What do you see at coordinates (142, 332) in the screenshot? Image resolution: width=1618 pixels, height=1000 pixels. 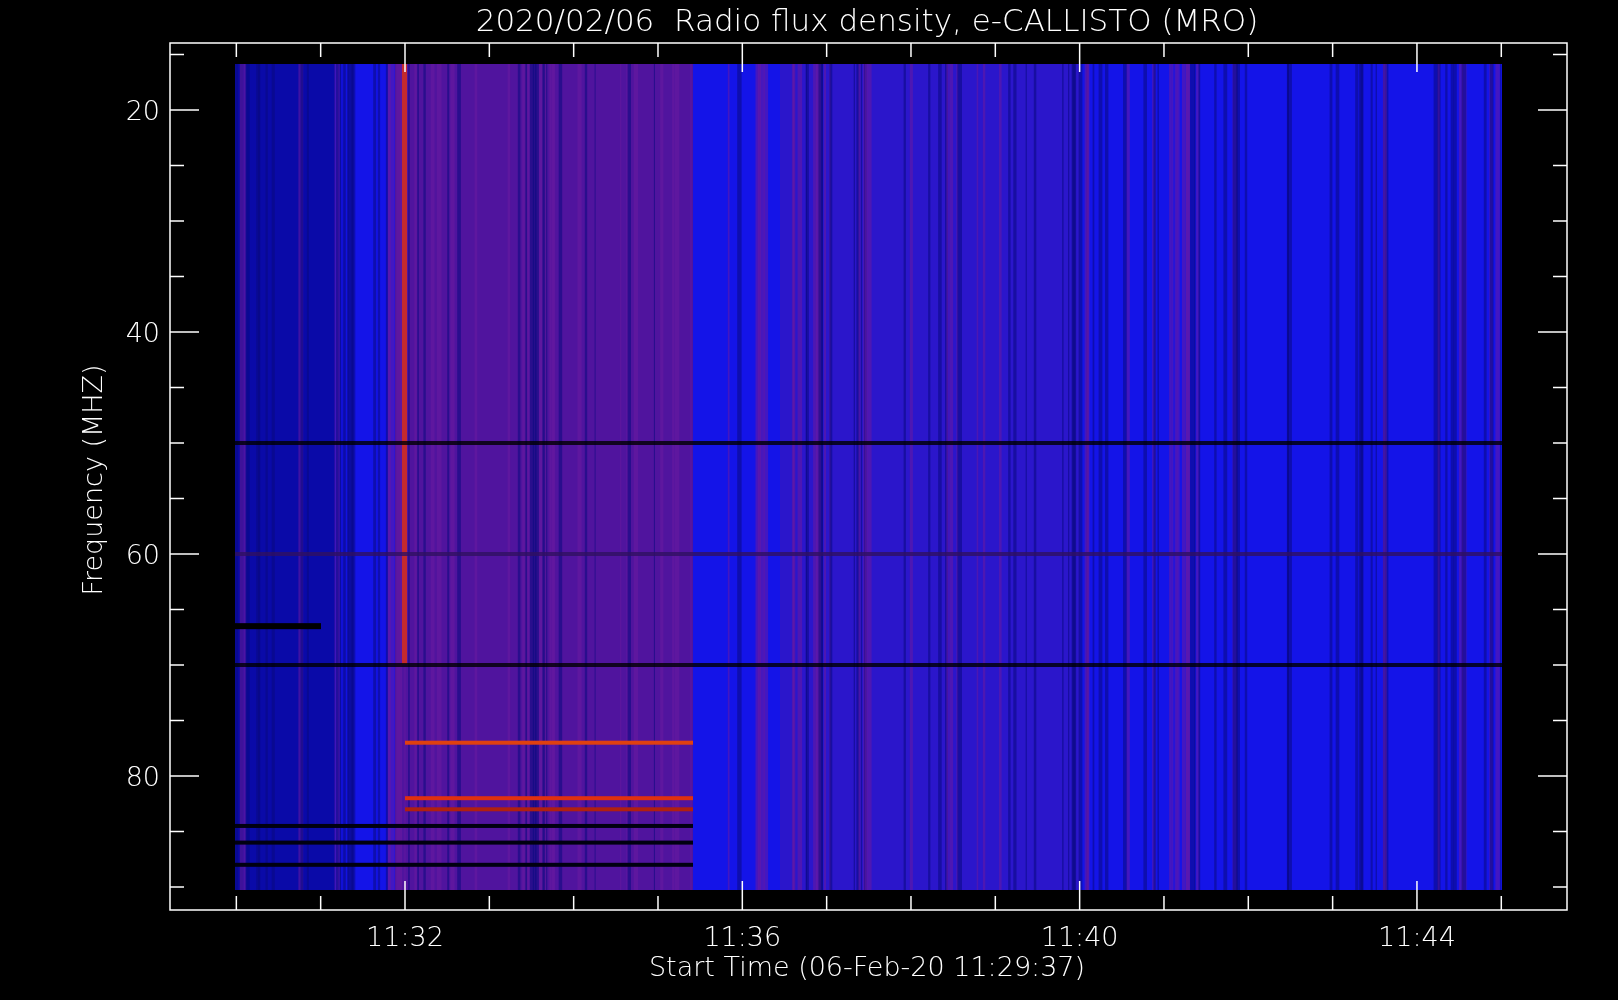 I see `y-tick-label: 40` at bounding box center [142, 332].